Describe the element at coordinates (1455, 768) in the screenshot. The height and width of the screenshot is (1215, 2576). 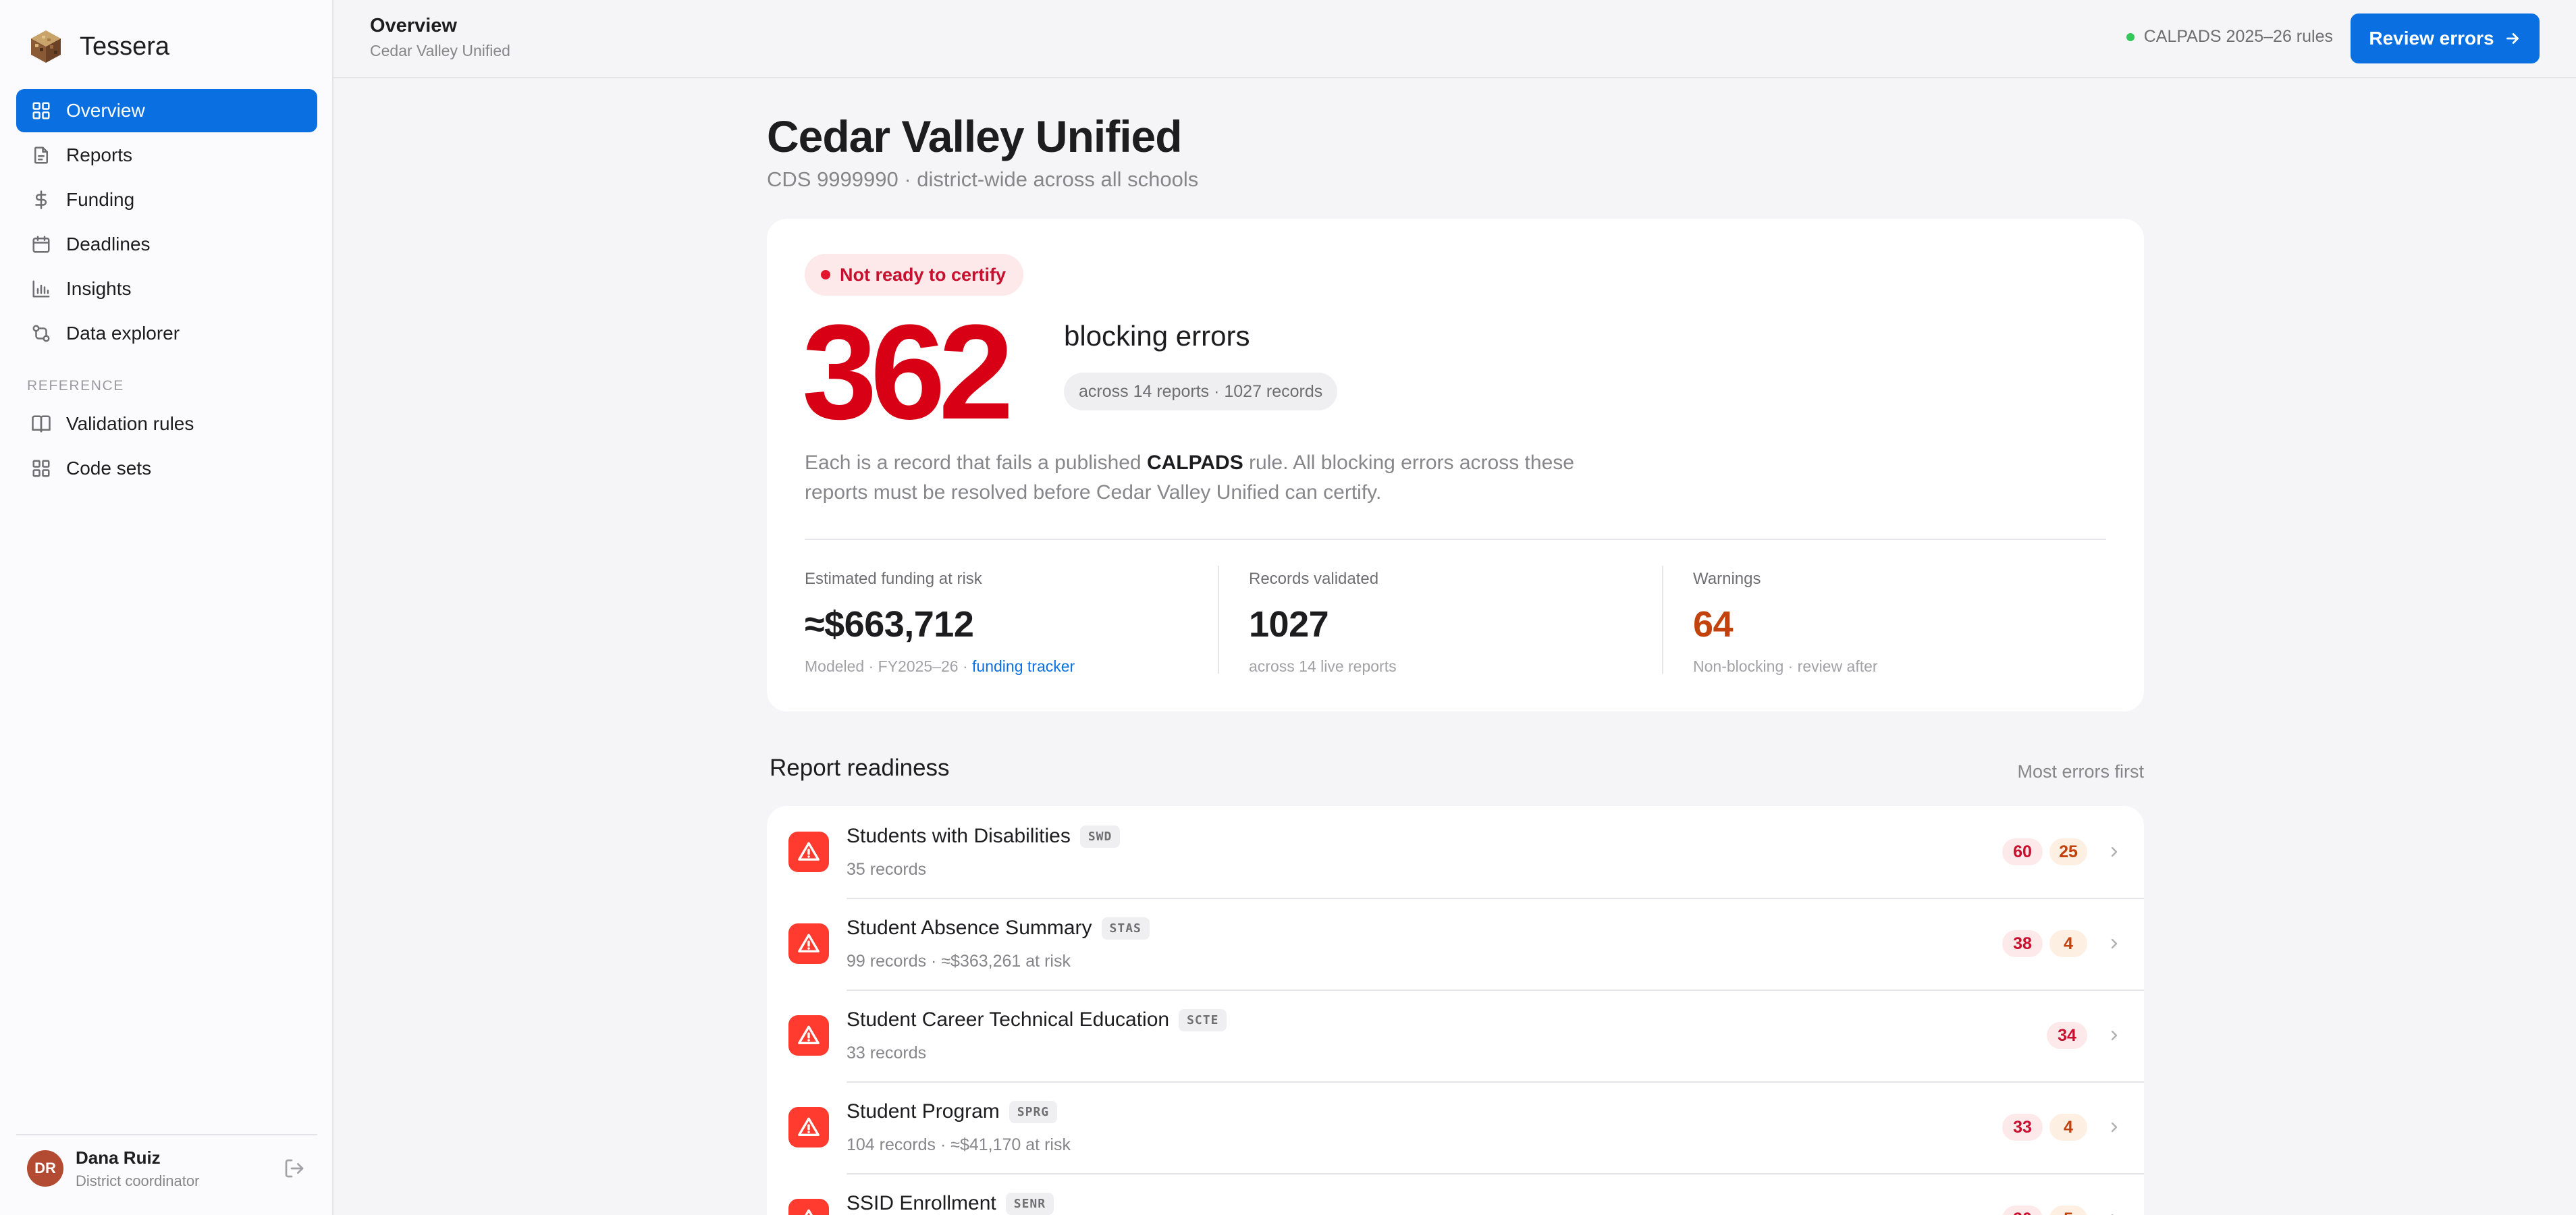
I see `report-readiness-header: Report readiness Most errors first` at that location.